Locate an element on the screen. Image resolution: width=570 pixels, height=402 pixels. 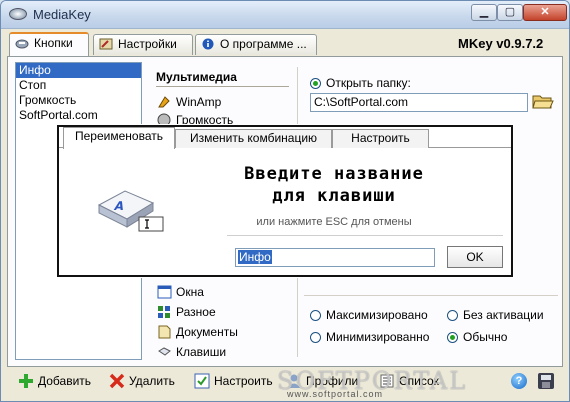
version-label: MKey v0.9.7.2 is located at coordinates (501, 43).